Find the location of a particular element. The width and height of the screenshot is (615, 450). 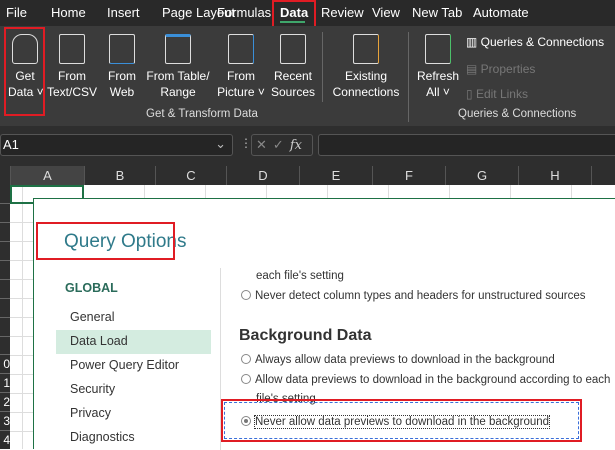

label: Refresh is located at coordinates (438, 76).